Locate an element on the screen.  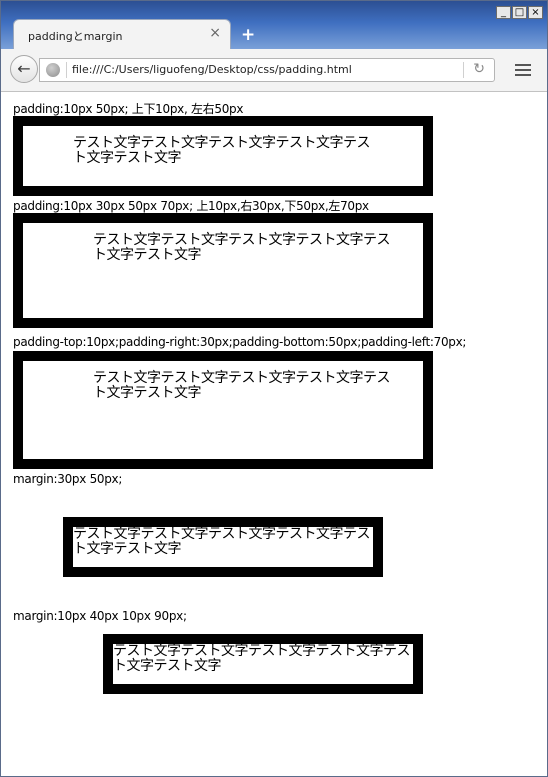
close-window-button: × is located at coordinates (535, 12).